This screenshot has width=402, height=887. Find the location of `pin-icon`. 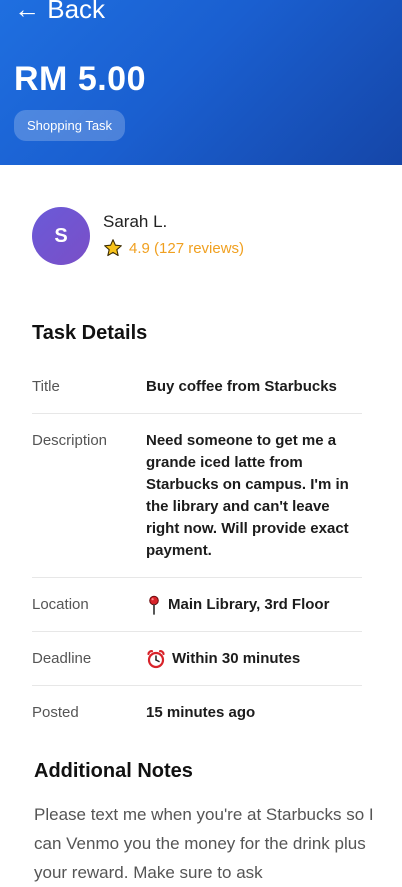

pin-icon is located at coordinates (154, 605).